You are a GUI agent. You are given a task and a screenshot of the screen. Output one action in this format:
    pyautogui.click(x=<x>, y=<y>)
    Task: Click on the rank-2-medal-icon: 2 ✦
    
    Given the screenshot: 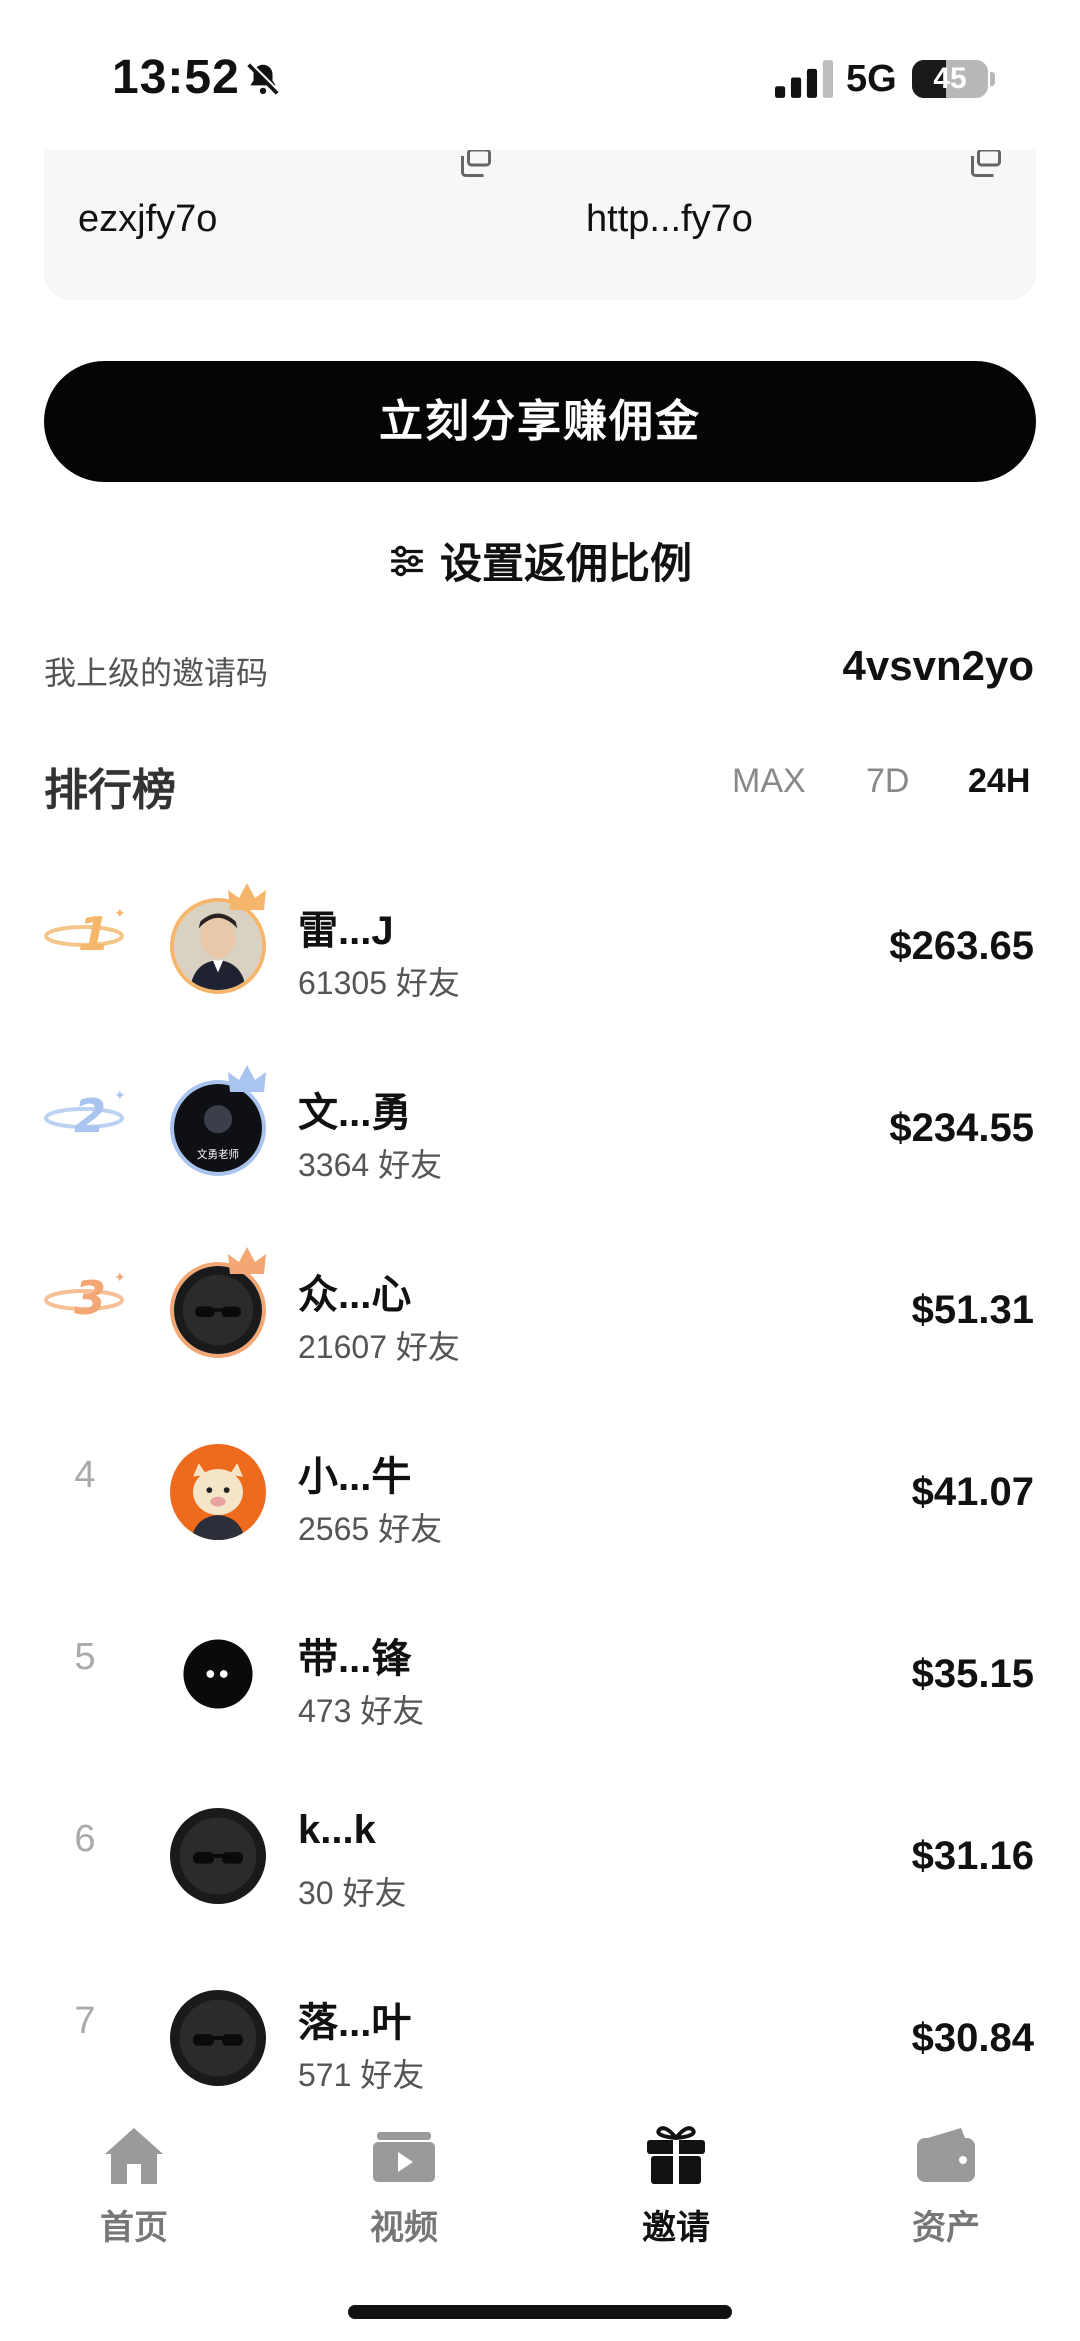 What is the action you would take?
    pyautogui.click(x=85, y=1114)
    